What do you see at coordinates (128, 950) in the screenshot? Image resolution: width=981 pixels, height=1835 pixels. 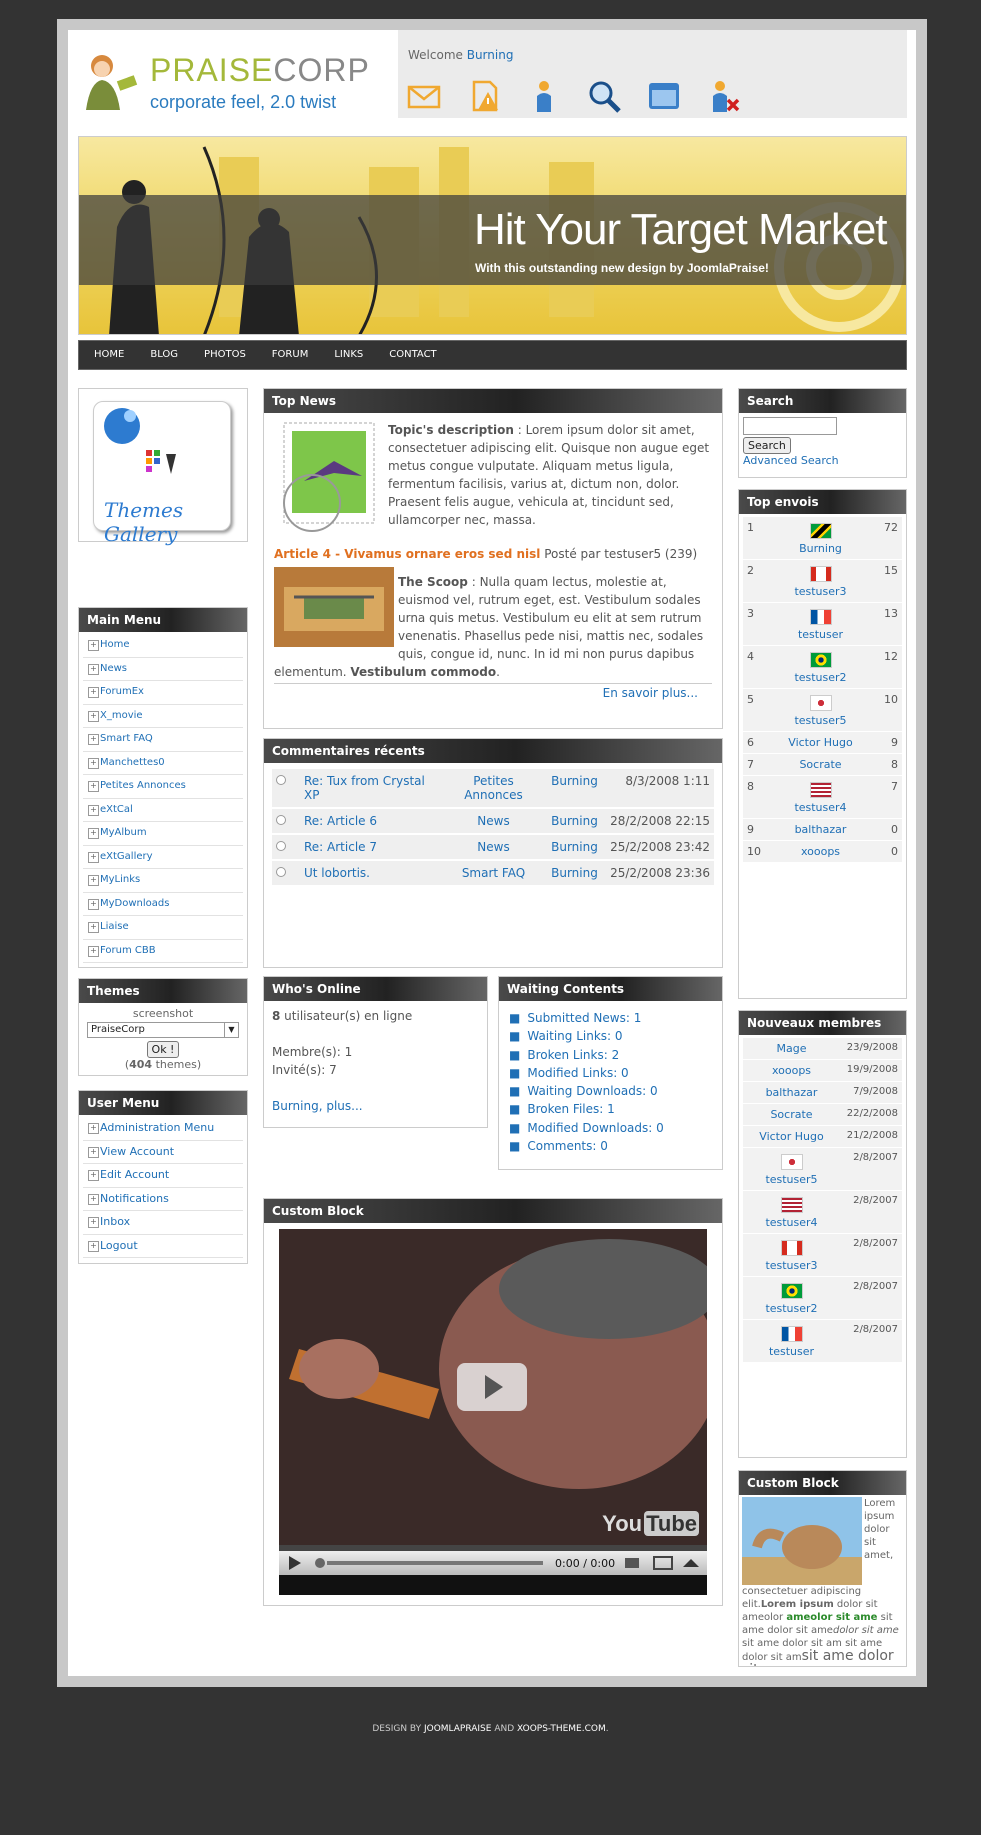 I see `menu-link: Forum CBB` at bounding box center [128, 950].